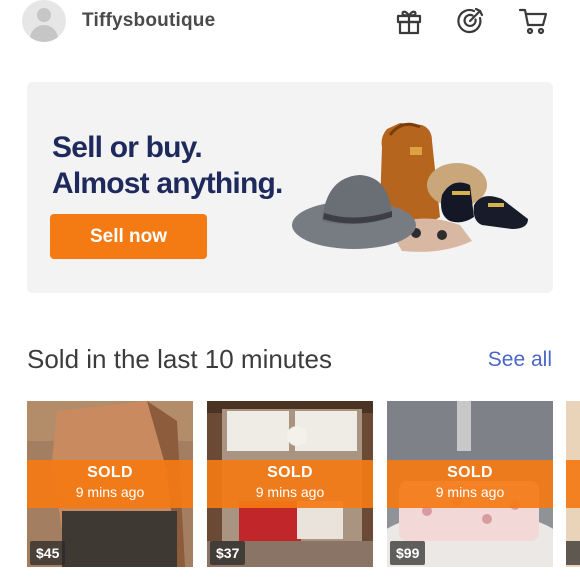  What do you see at coordinates (408, 553) in the screenshot?
I see `price-tag: $99` at bounding box center [408, 553].